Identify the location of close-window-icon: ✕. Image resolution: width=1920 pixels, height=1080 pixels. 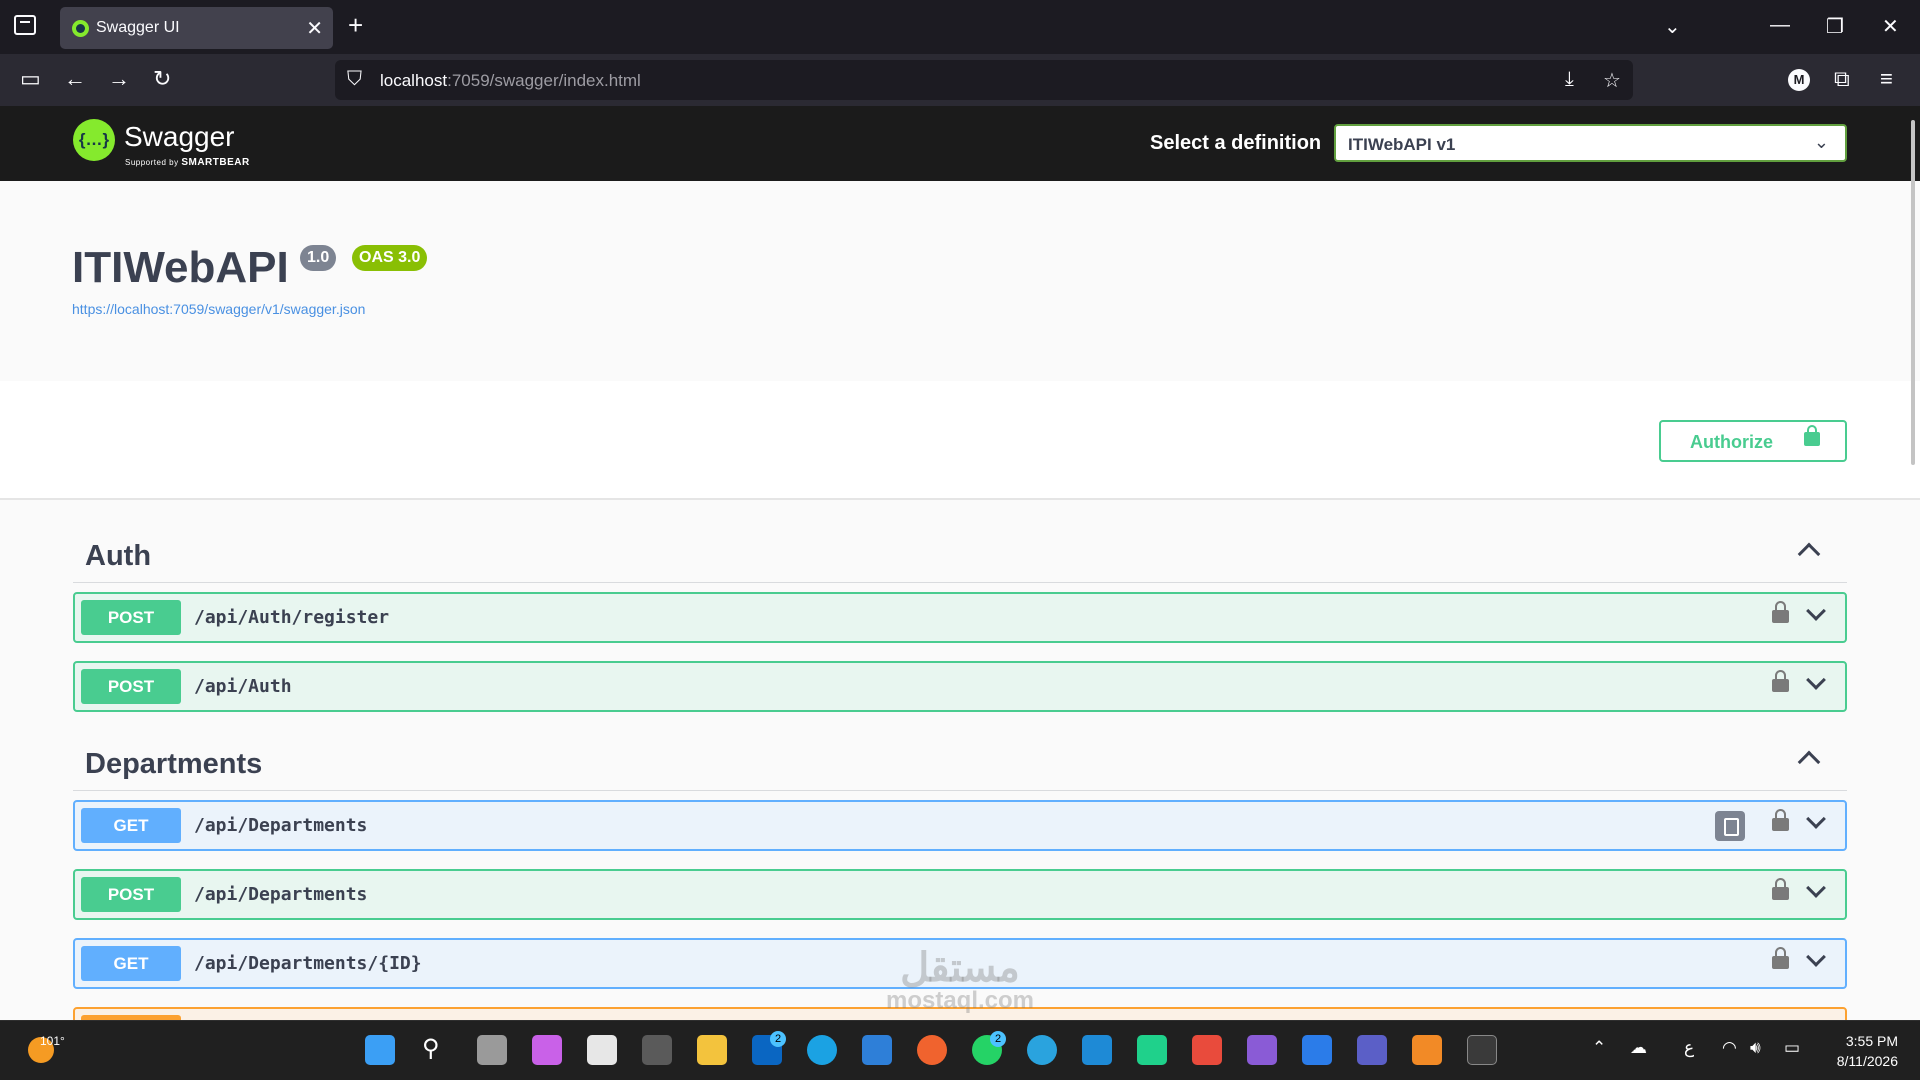
(1890, 26).